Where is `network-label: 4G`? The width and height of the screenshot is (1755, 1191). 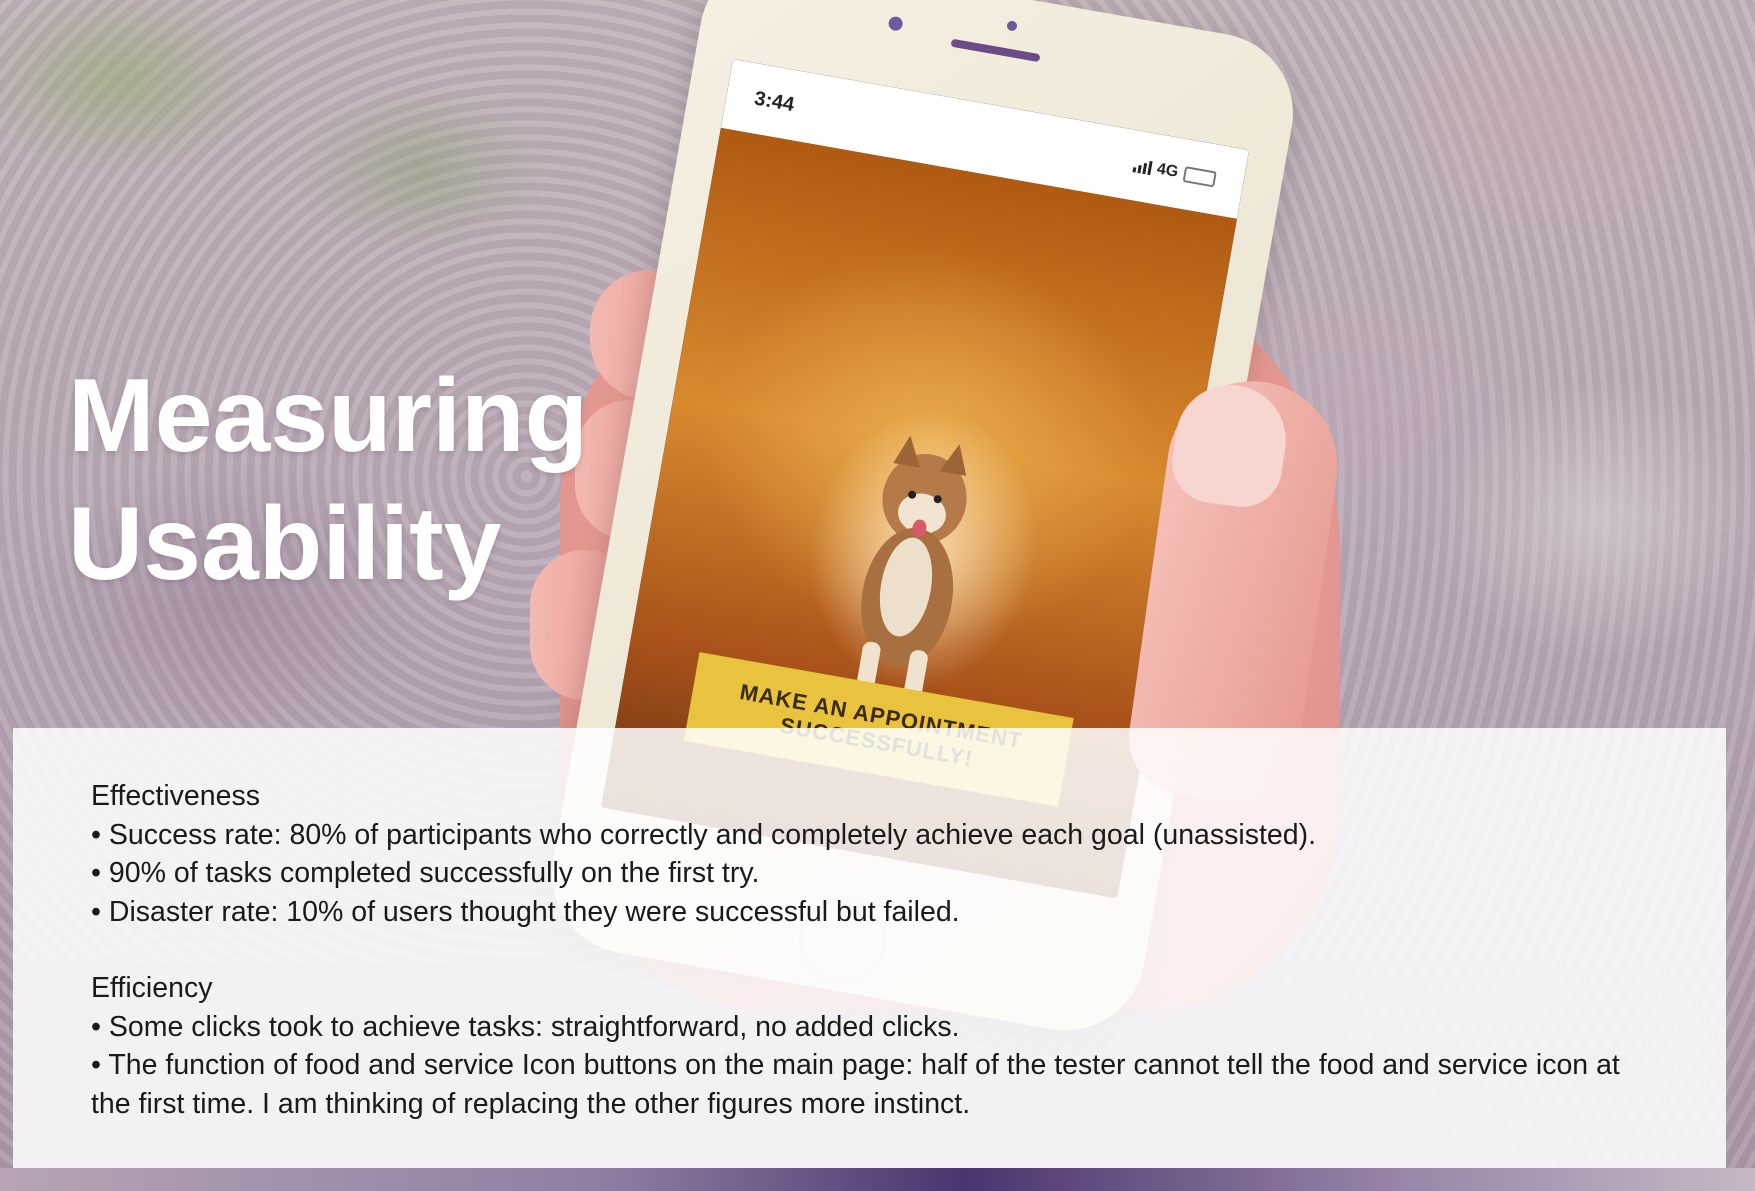
network-label: 4G is located at coordinates (1167, 170).